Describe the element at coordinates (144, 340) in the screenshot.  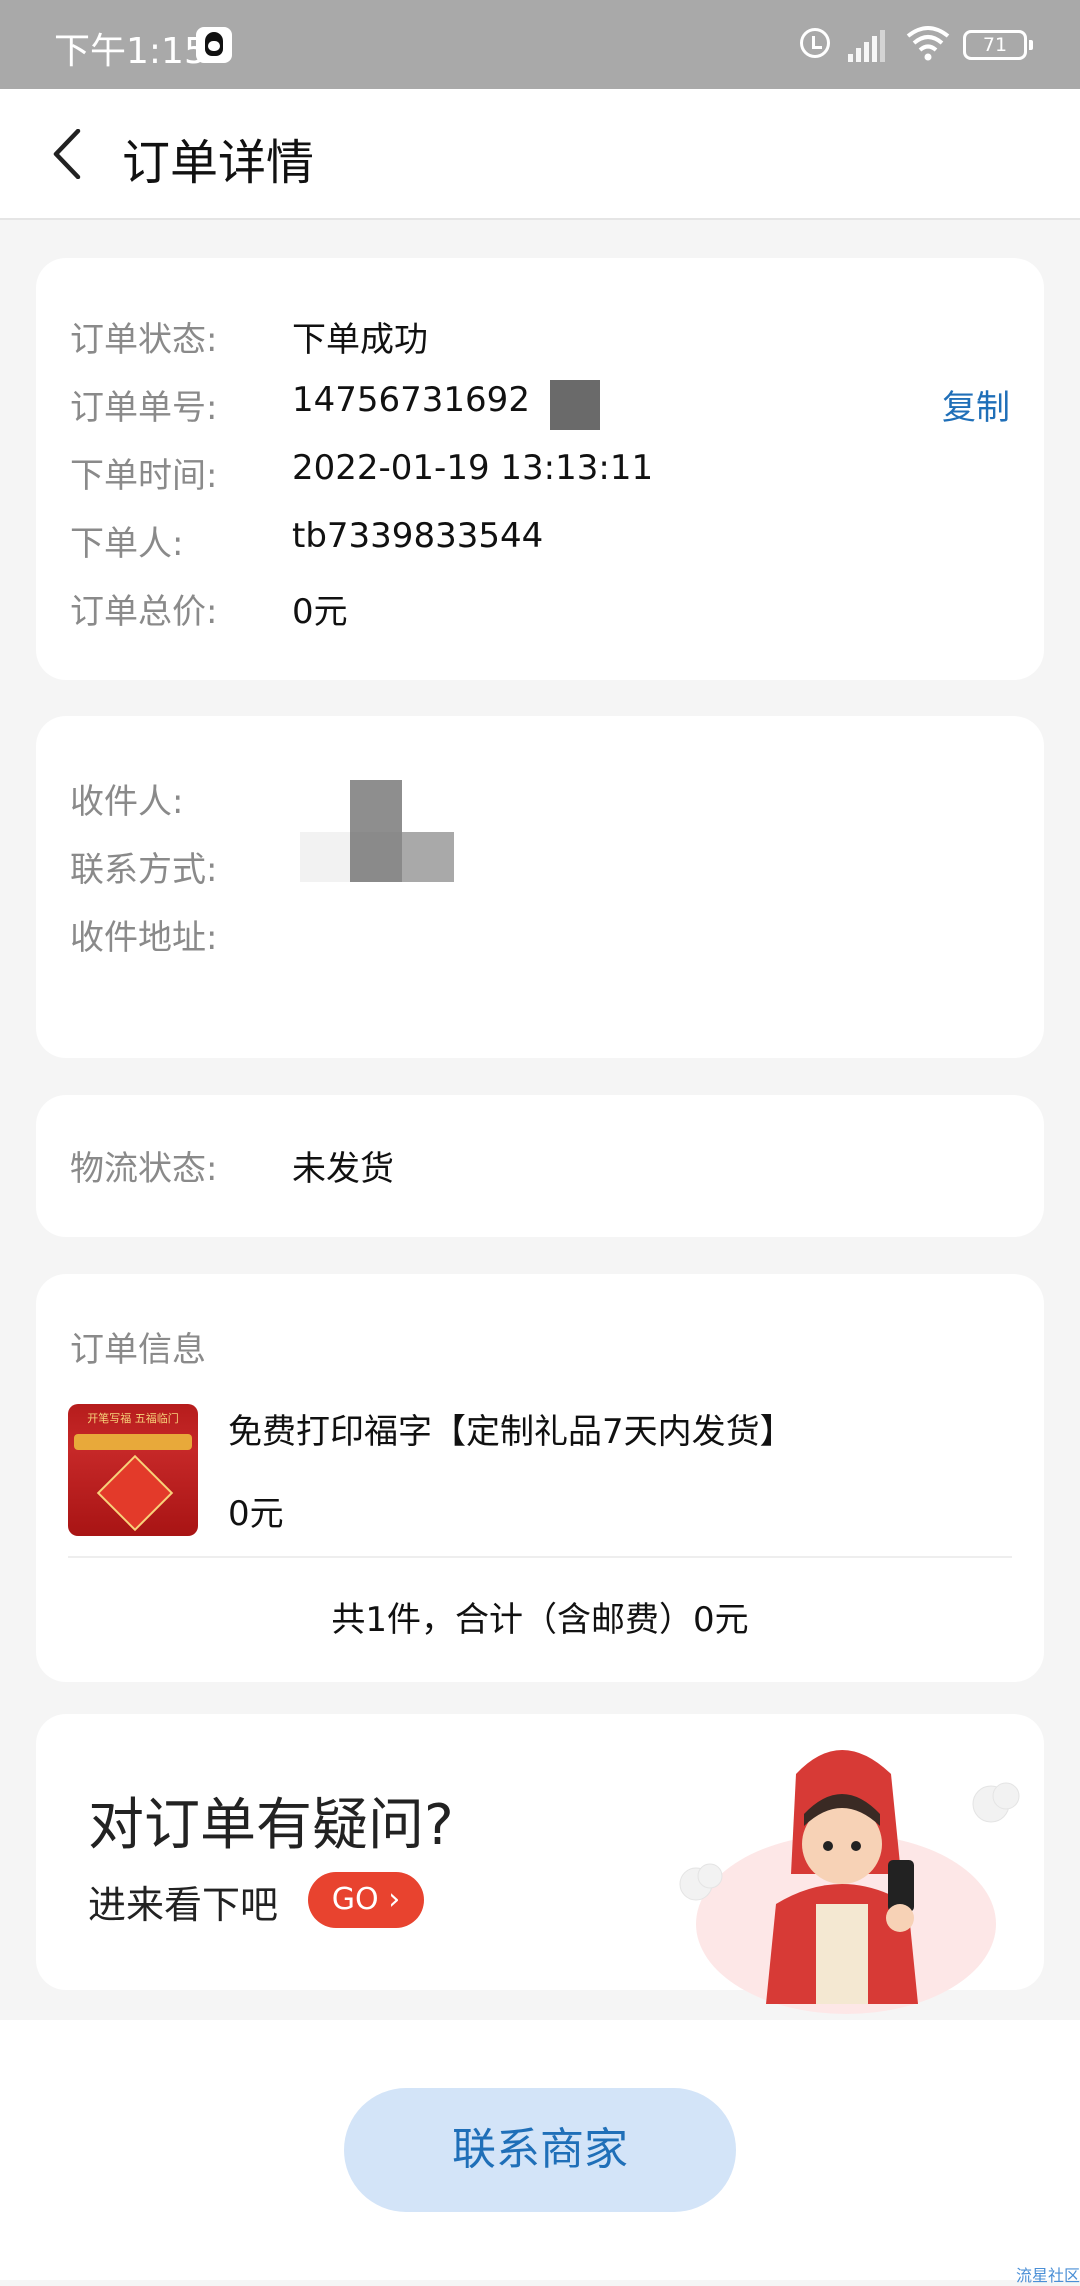
I see `order-status-label: 订单状态:` at that location.